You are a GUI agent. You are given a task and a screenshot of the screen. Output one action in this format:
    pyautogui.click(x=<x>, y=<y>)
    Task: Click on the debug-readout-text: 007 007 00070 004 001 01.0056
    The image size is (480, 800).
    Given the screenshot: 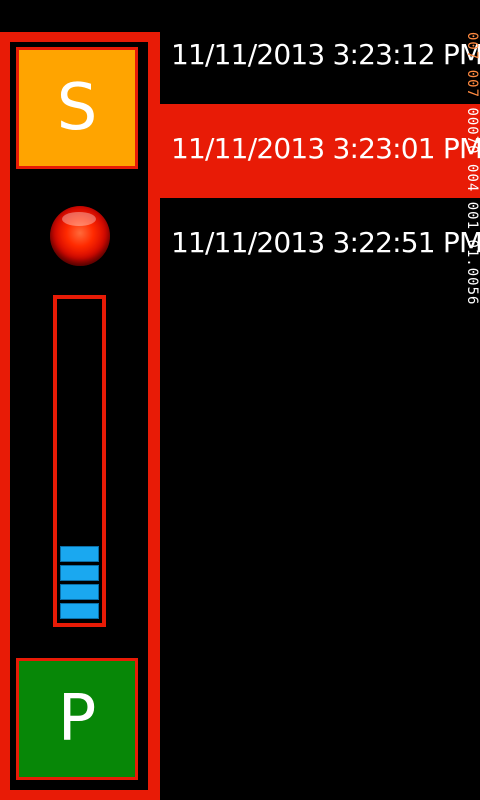 What is the action you would take?
    pyautogui.click(x=472, y=168)
    